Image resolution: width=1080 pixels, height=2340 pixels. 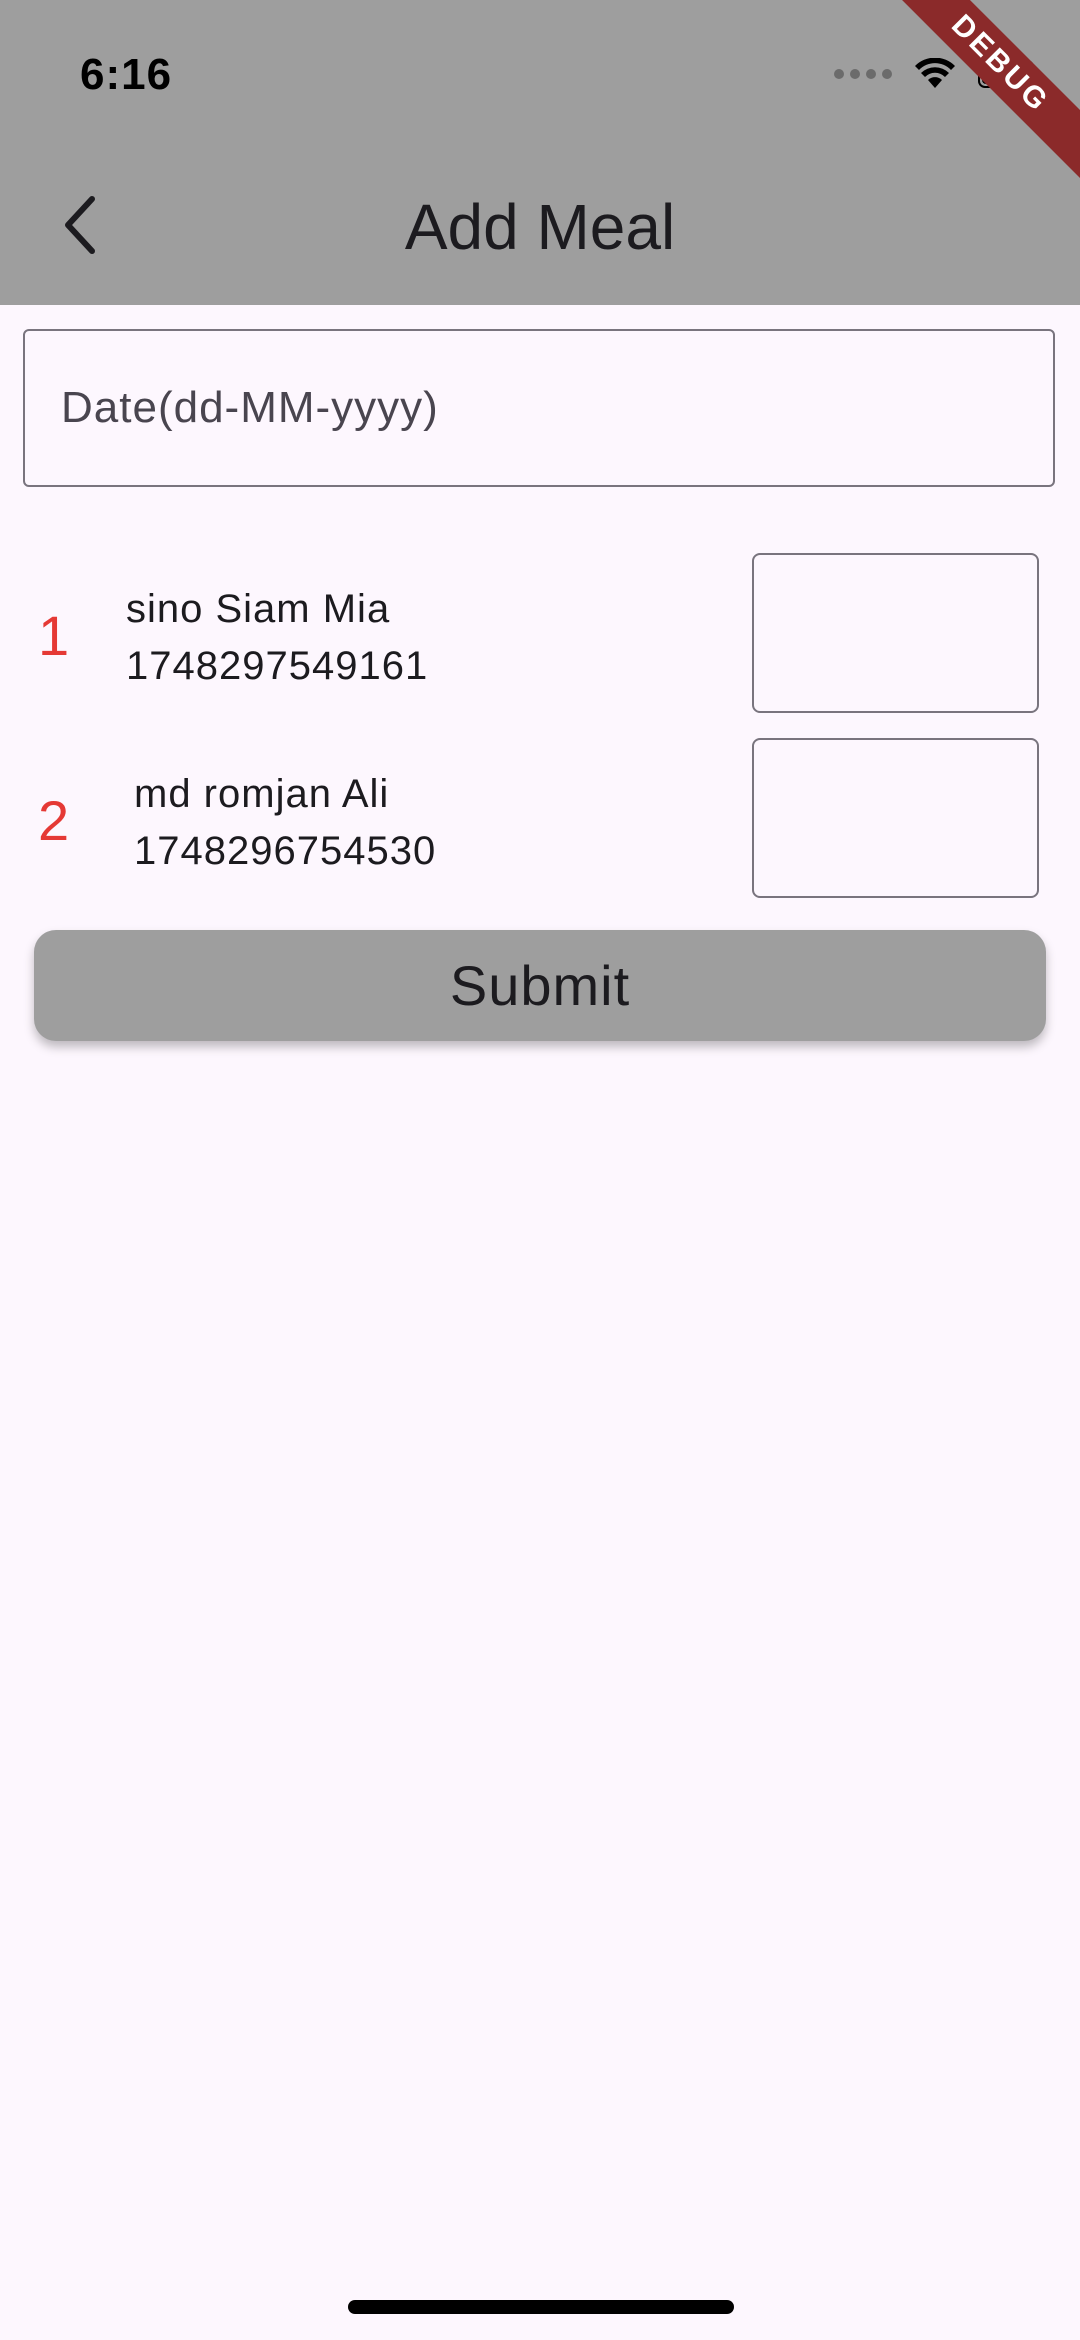 What do you see at coordinates (978, 94) in the screenshot?
I see `debug-banner: DEBUG` at bounding box center [978, 94].